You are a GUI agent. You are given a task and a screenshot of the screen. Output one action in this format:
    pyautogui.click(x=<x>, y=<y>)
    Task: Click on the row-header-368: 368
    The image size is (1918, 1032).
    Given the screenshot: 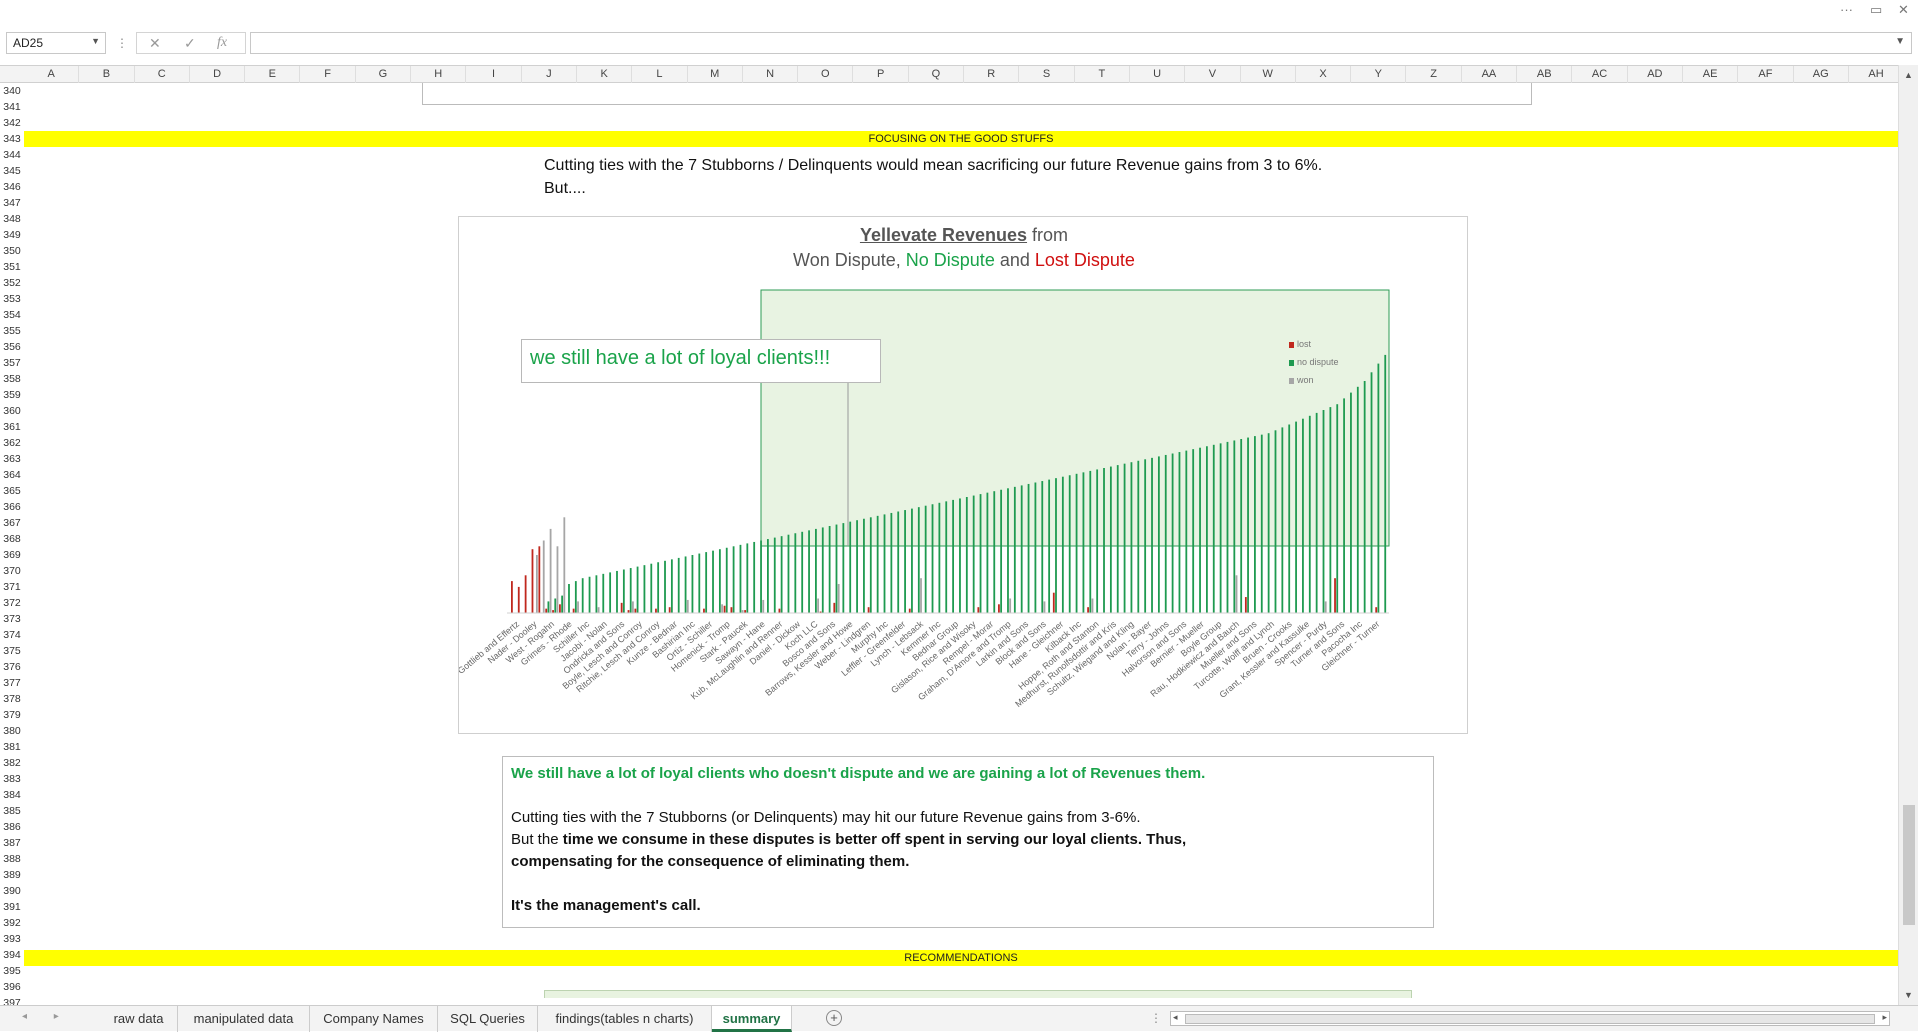 What is the action you would take?
    pyautogui.click(x=12, y=539)
    